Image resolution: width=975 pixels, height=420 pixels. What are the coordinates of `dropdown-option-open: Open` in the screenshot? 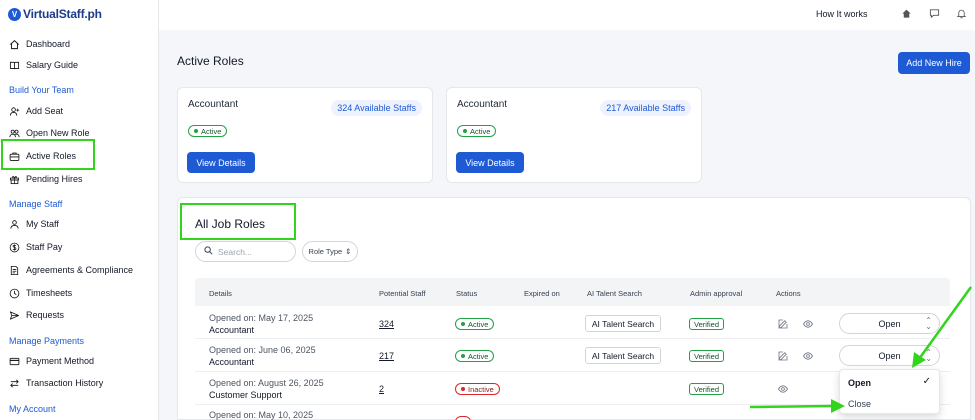 It's located at (859, 383).